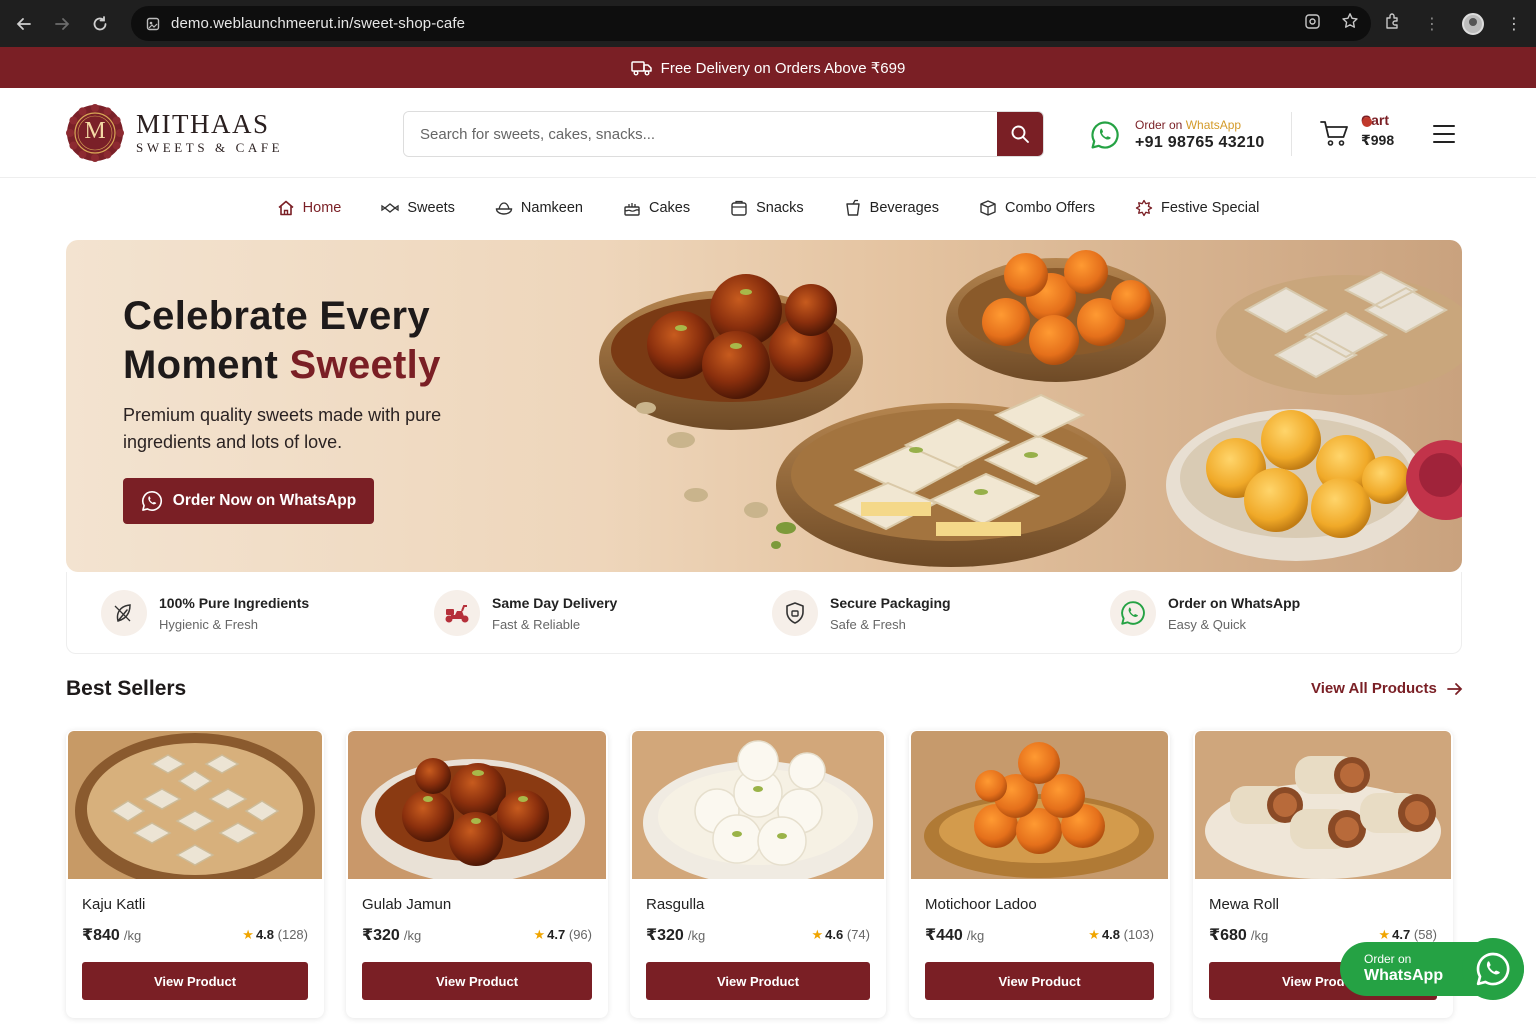 The image size is (1536, 1024). Describe the element at coordinates (1378, 140) in the screenshot. I see `cart-amount: ₹998` at that location.